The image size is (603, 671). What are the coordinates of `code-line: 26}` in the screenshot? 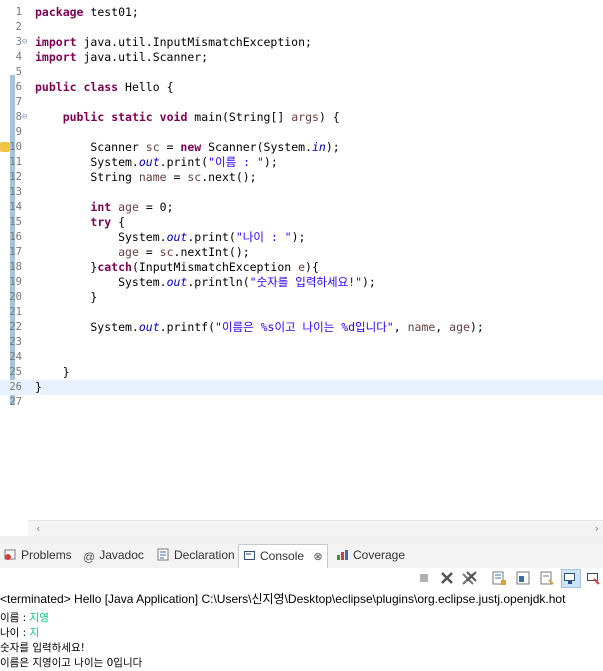 It's located at (301, 387).